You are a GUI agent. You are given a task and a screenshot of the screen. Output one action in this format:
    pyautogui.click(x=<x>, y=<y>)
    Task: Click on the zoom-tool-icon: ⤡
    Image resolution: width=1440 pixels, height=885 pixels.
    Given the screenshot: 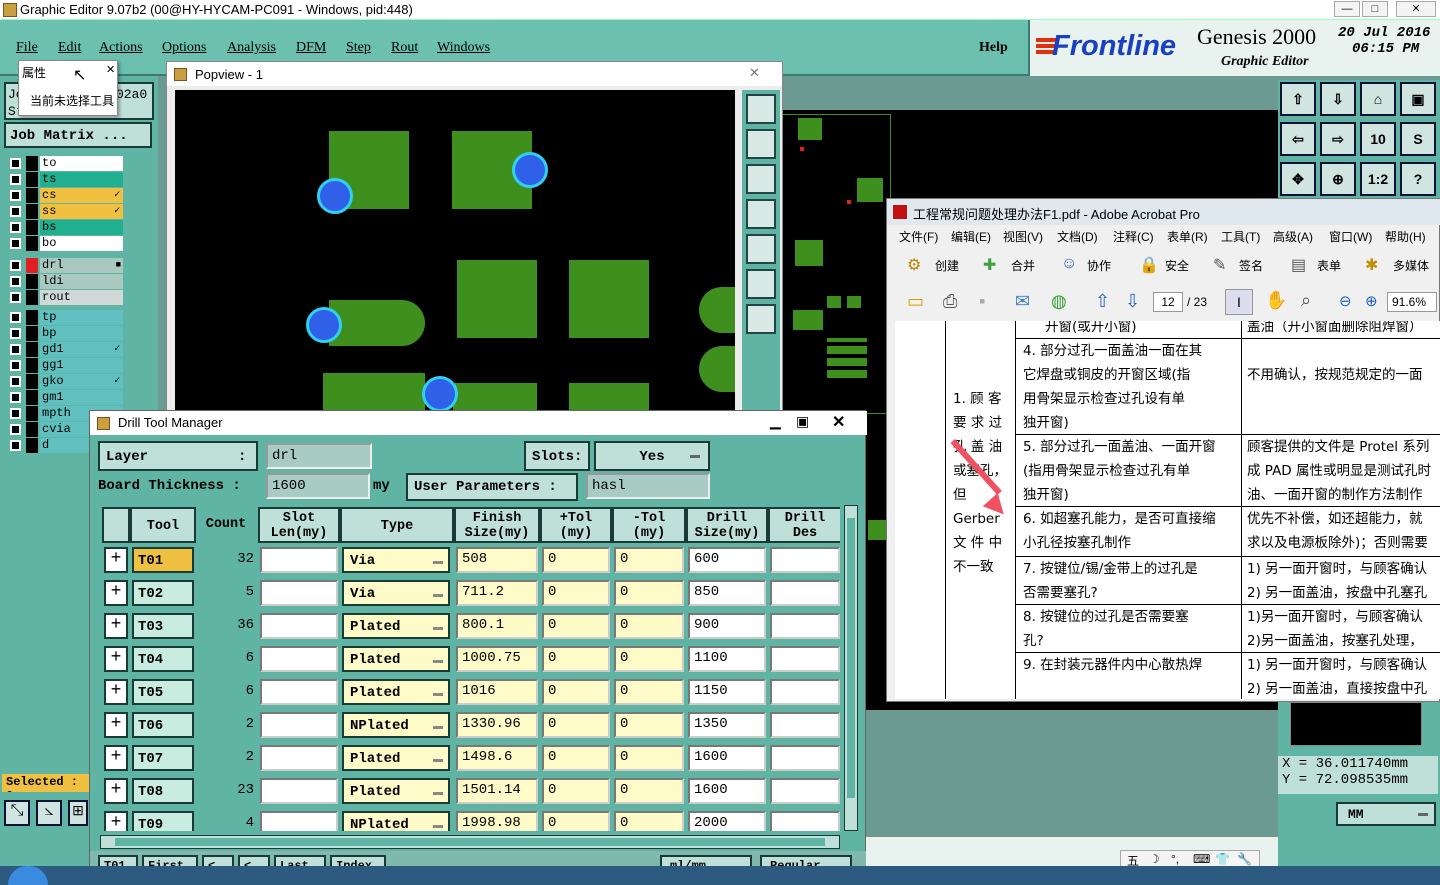 What is the action you would take?
    pyautogui.click(x=17, y=813)
    